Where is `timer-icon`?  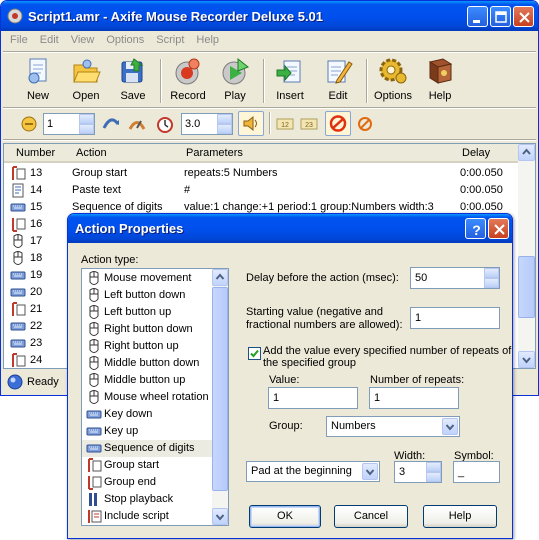 timer-icon is located at coordinates (165, 124).